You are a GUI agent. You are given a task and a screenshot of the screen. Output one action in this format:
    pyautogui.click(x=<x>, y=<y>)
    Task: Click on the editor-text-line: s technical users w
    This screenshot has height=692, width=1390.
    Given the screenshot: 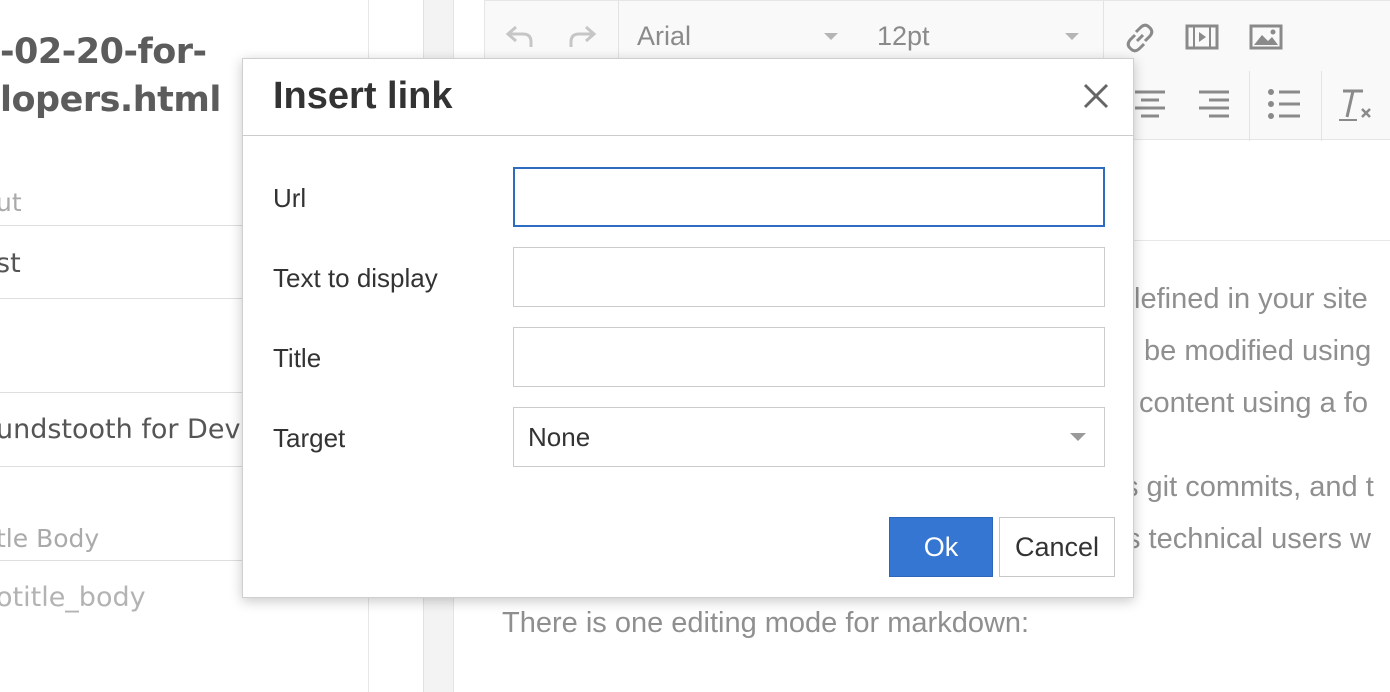 What is the action you would take?
    pyautogui.click(x=1248, y=539)
    